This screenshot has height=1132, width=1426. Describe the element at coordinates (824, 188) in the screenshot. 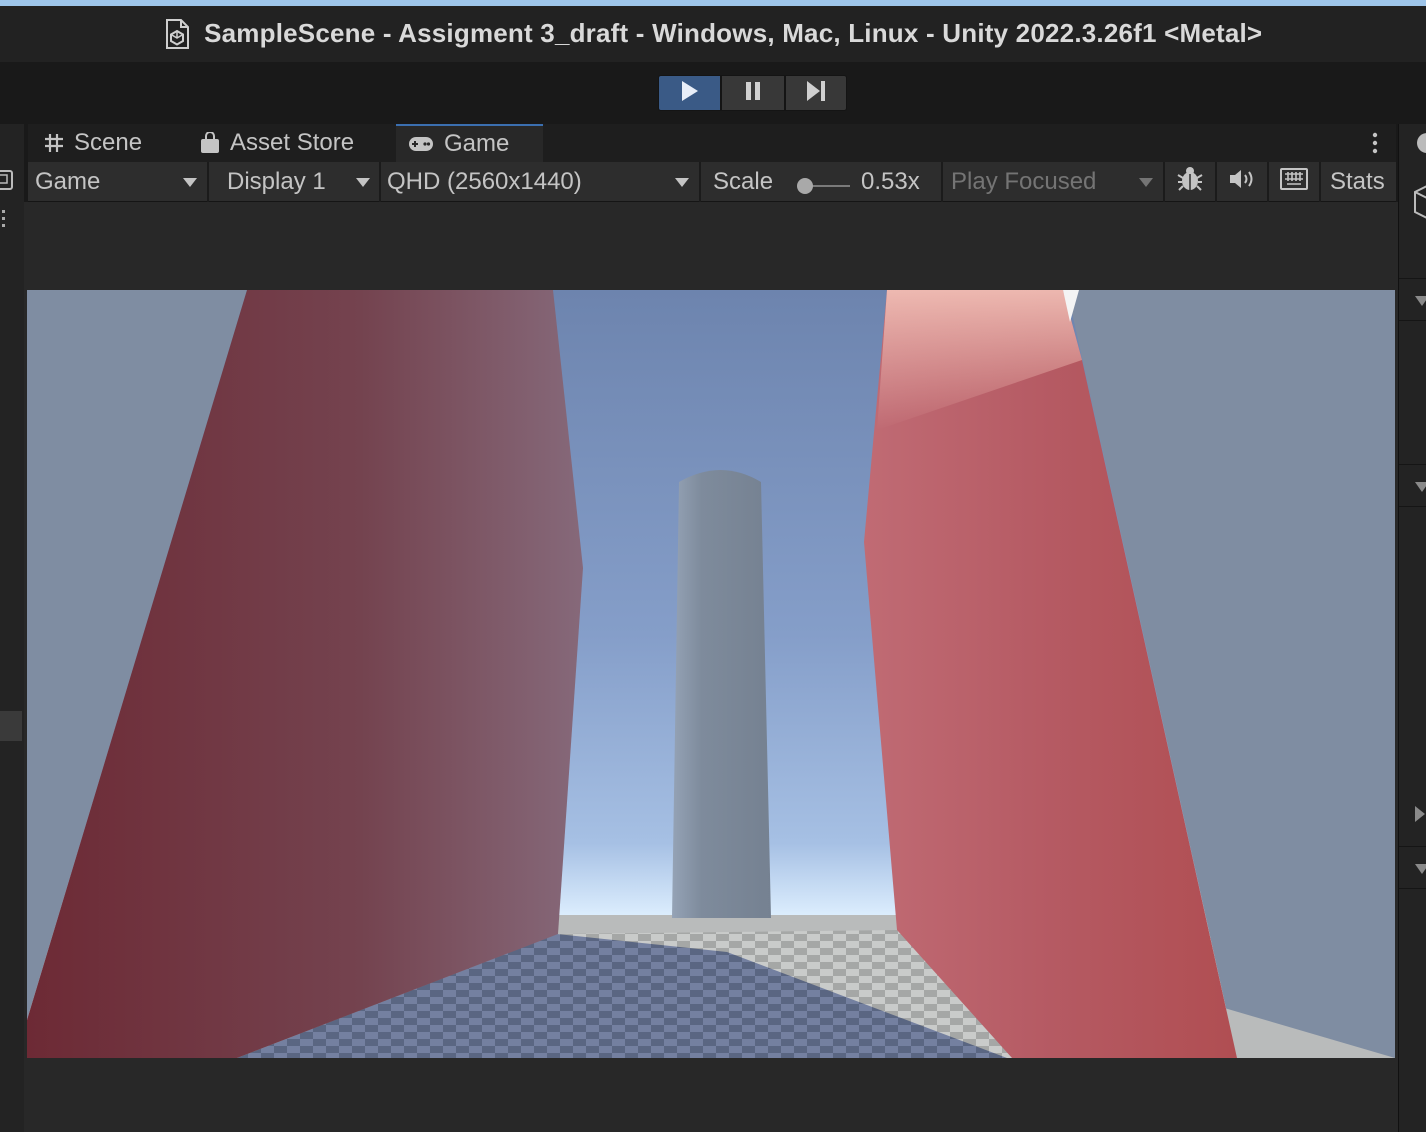

I see `scale-slider` at that location.